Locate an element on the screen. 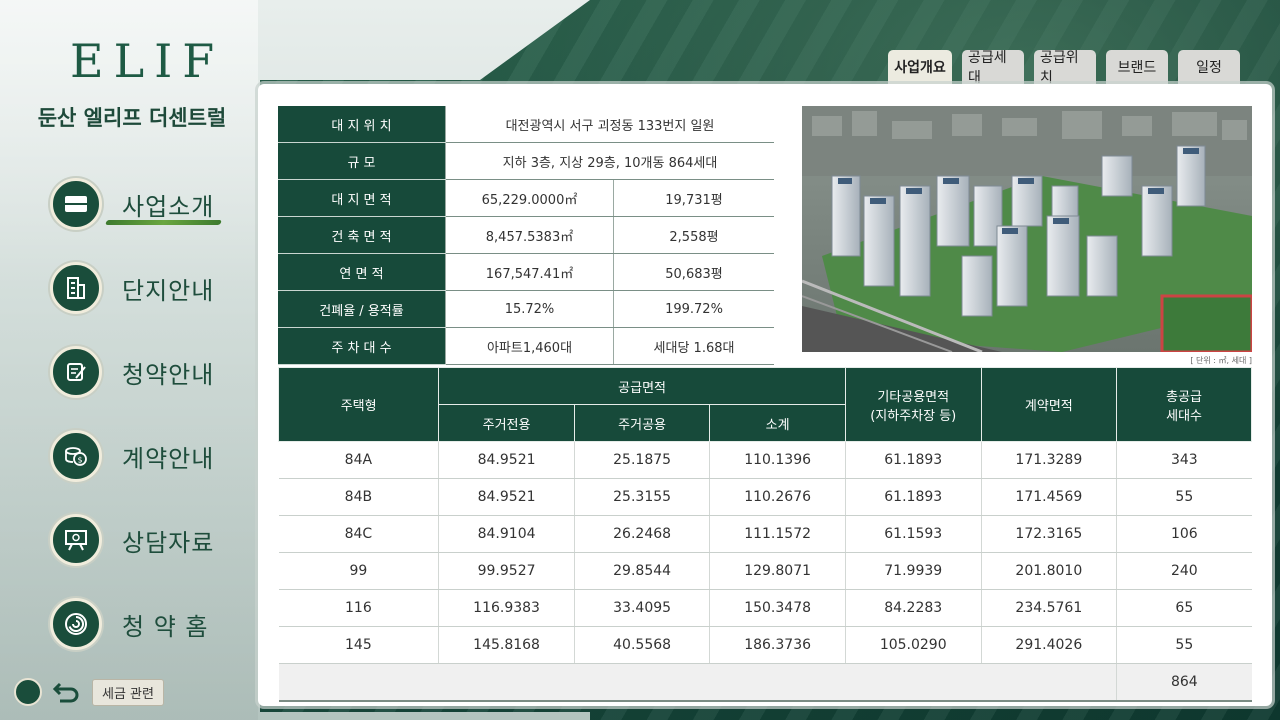 This screenshot has height=720, width=1280. top-tabs: 사업개요 공급세대 공급위치 브랜드 일정 is located at coordinates (1064, 68).